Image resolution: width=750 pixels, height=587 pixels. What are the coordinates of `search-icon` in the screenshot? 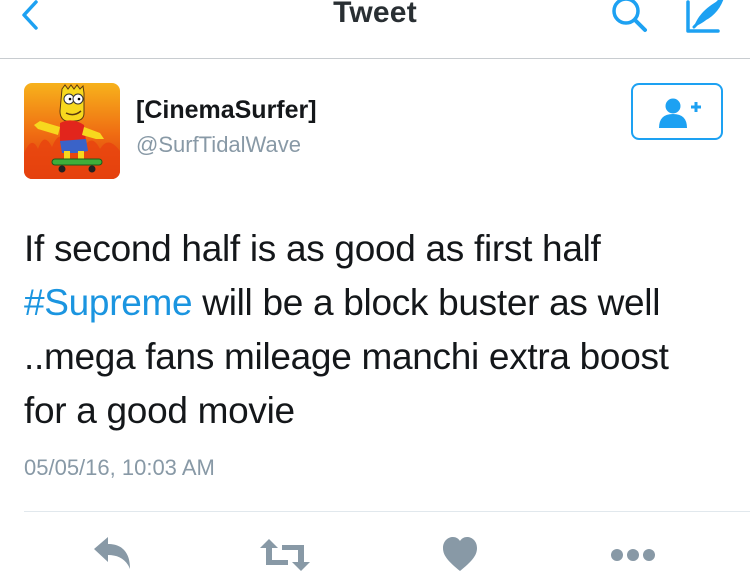 It's located at (629, 17).